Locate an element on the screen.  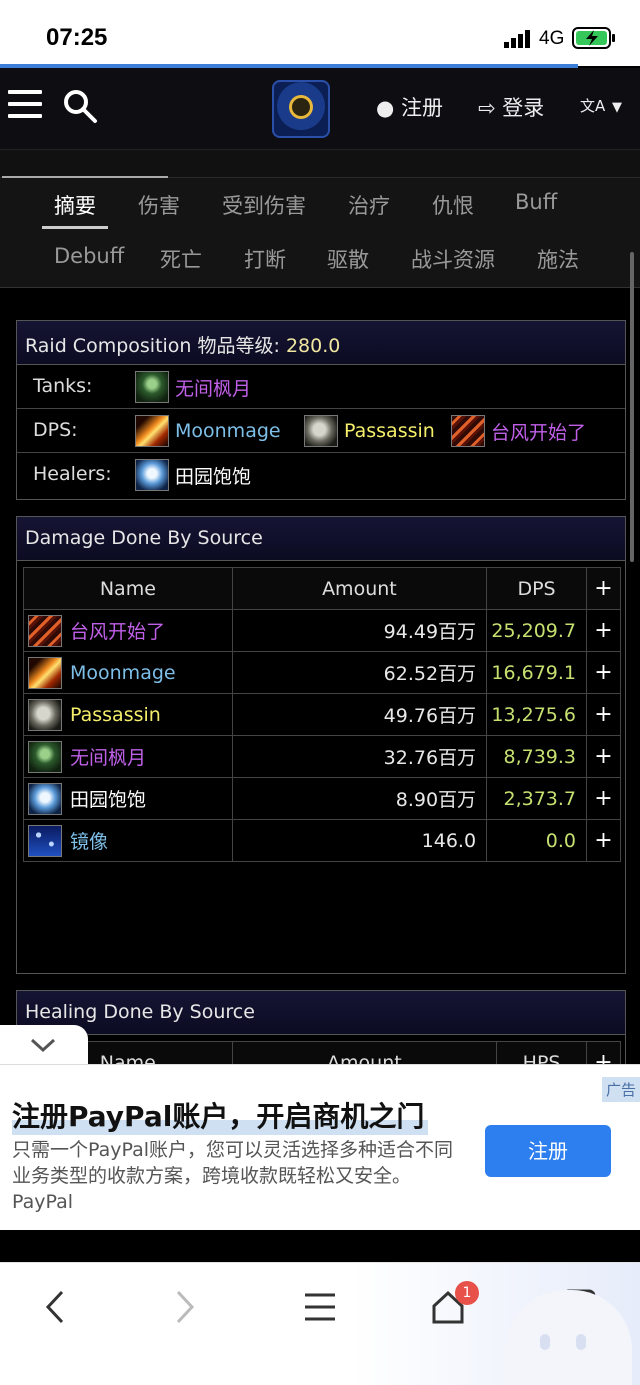
table-row: 台风开始了 94.49百万 25,209.7 + is located at coordinates (322, 630).